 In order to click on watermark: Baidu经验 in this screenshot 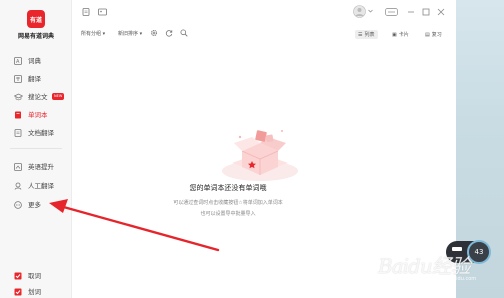, I will do `click(424, 266)`.